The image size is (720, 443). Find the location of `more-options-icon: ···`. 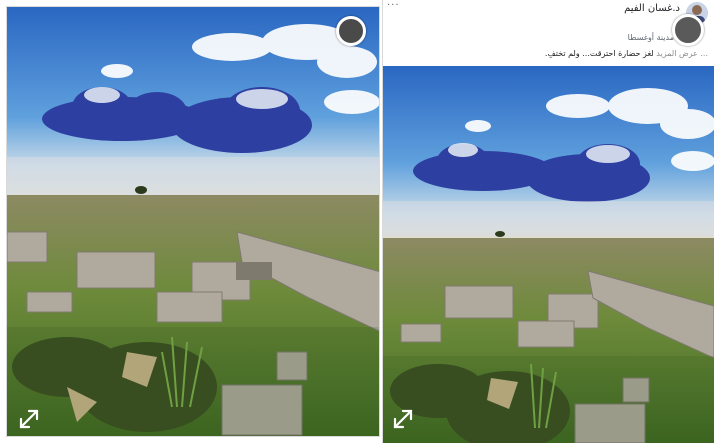

more-options-icon: ··· is located at coordinates (393, 5).